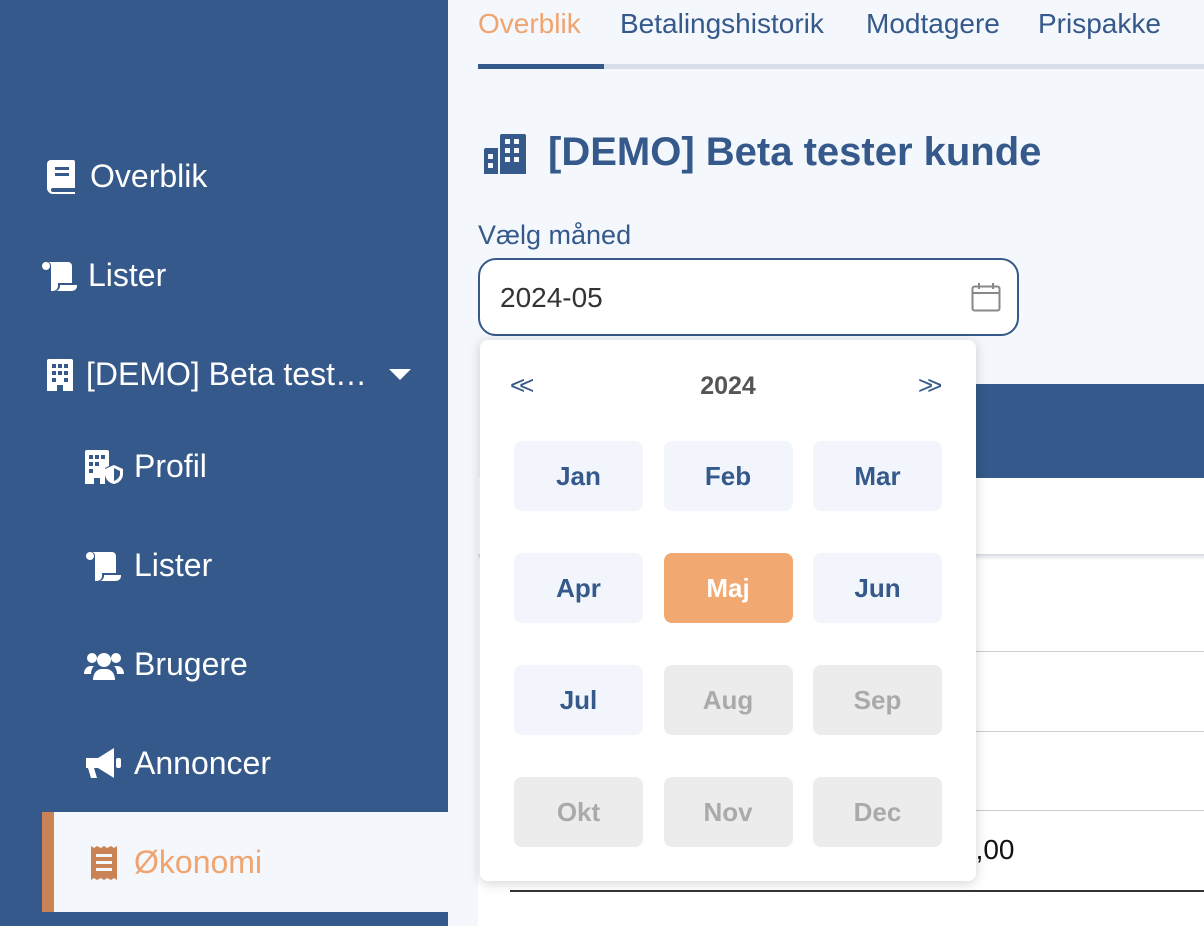 This screenshot has width=1204, height=926. I want to click on month-cell: Okt, so click(578, 812).